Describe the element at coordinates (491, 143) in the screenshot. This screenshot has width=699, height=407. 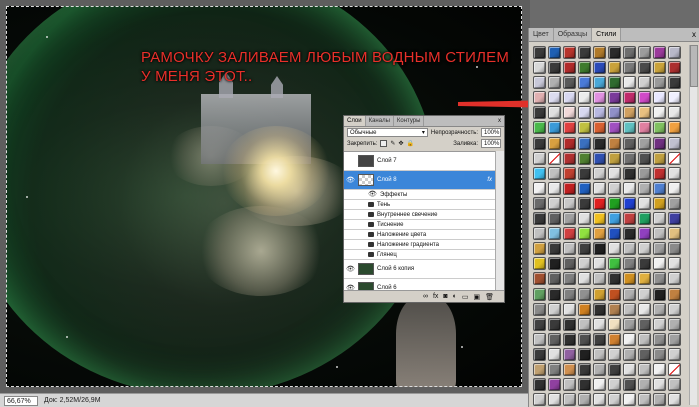
I see `fill-field: 100%` at that location.